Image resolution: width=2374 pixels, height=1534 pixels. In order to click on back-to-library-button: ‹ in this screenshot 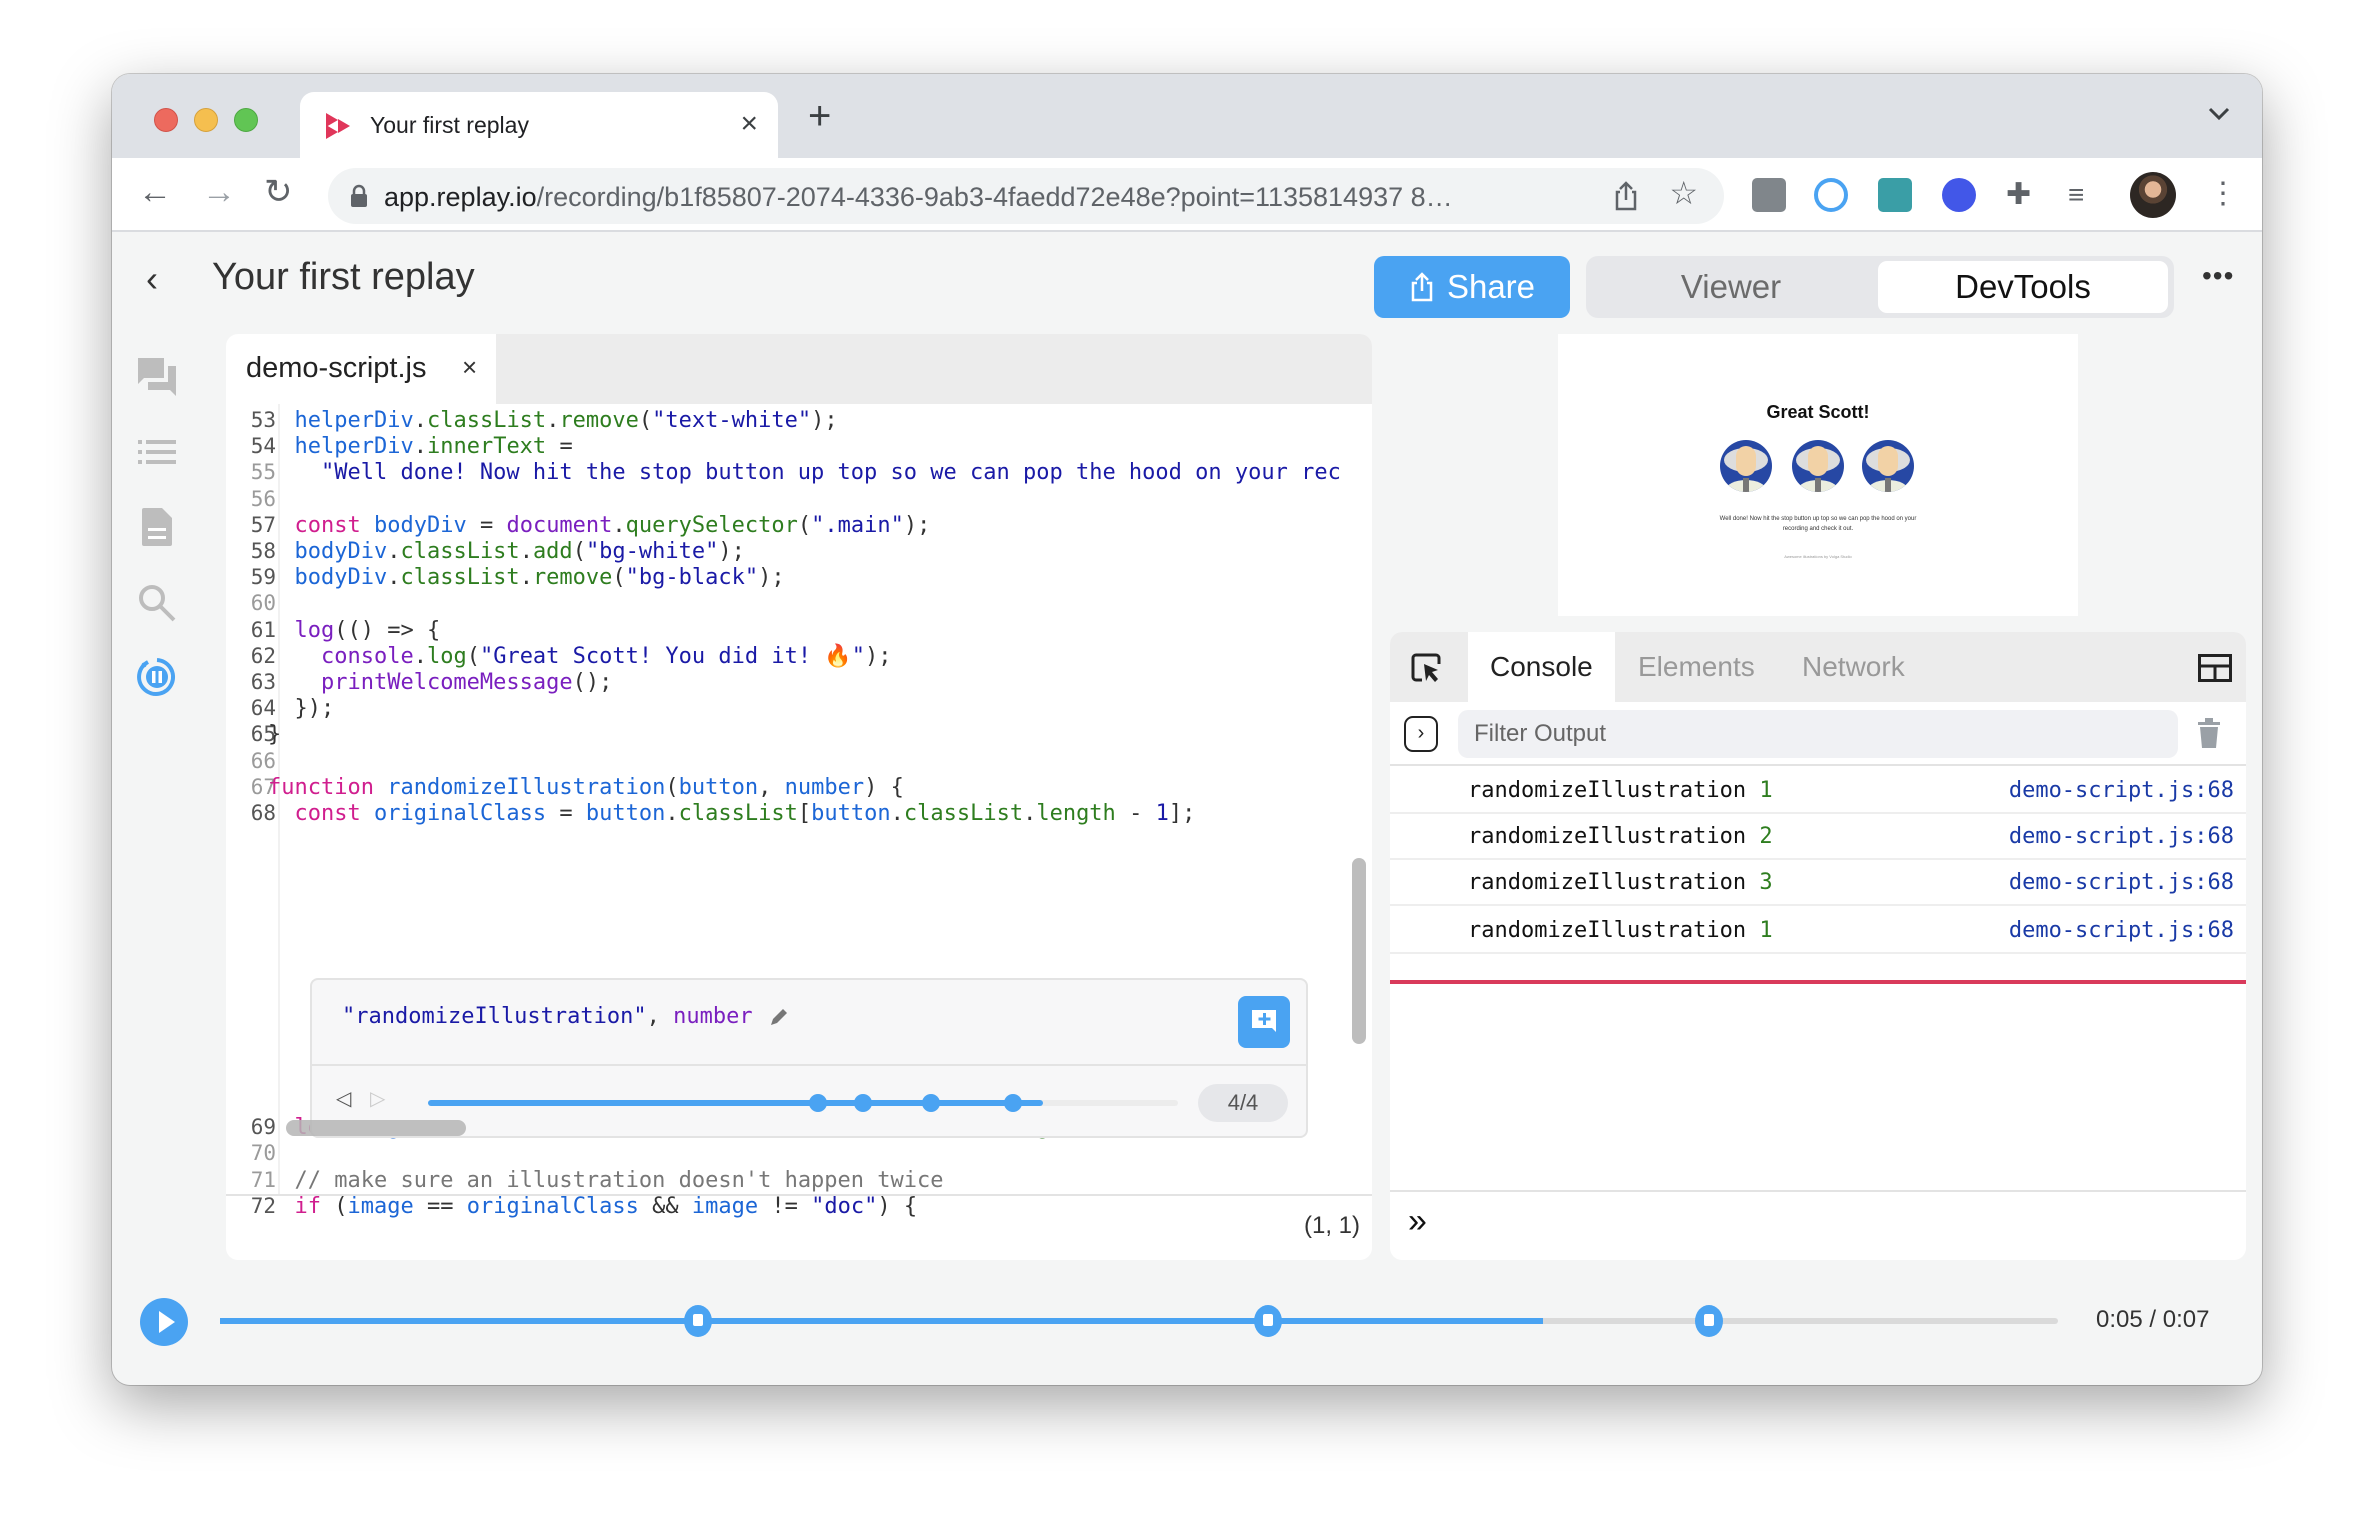, I will do `click(152, 279)`.